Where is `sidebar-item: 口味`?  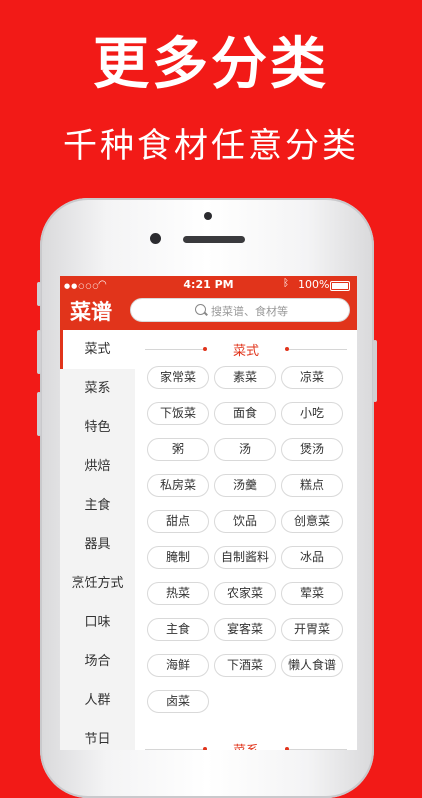 sidebar-item: 口味 is located at coordinates (97, 622).